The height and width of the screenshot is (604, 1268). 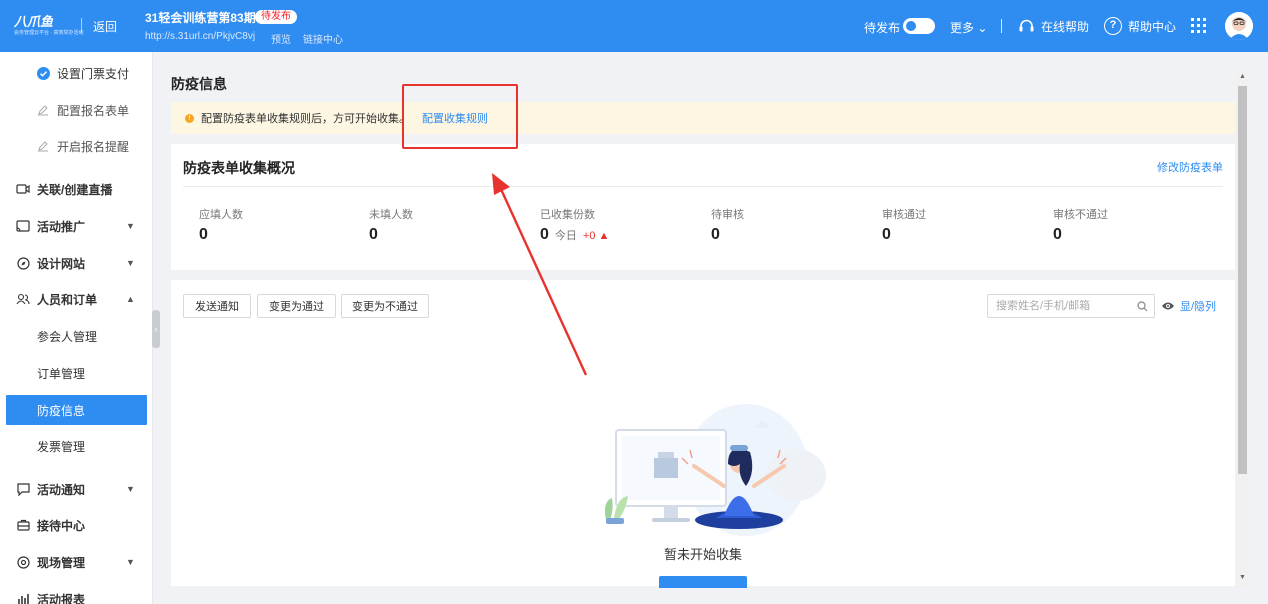 I want to click on toggle-columns-button: 显/隐列, so click(x=1188, y=306).